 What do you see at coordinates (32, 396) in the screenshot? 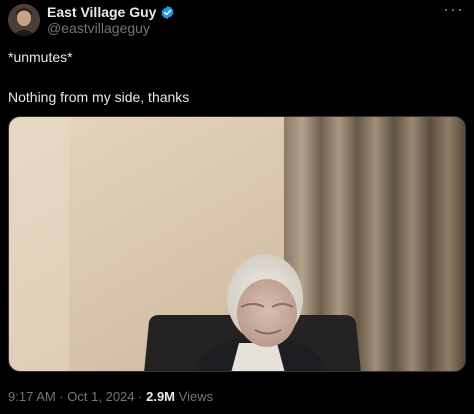
I see `tweet-time: 9:17 AM` at bounding box center [32, 396].